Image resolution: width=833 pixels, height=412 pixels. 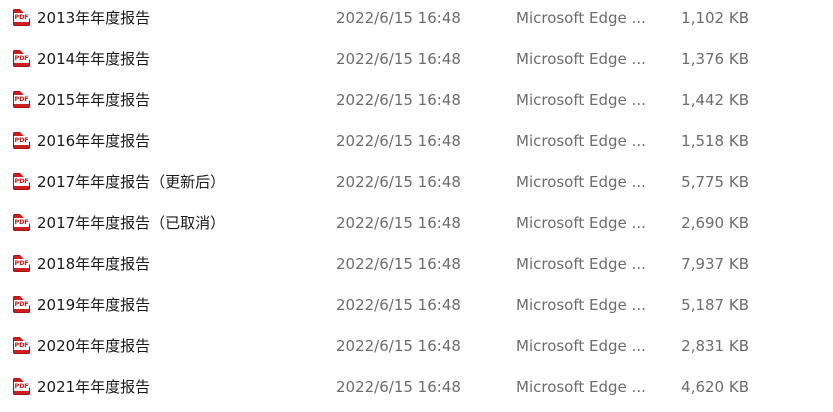 What do you see at coordinates (715, 387) in the screenshot?
I see `file-size: 4,620 KB` at bounding box center [715, 387].